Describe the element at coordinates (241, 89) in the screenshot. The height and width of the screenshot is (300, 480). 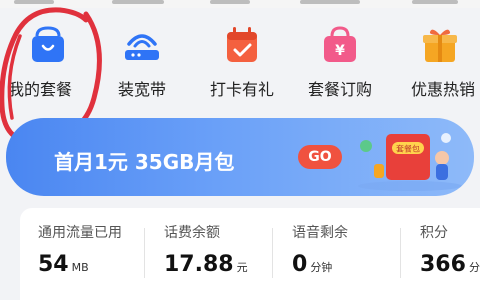
I see `quick-action-label: 打卡有礼` at that location.